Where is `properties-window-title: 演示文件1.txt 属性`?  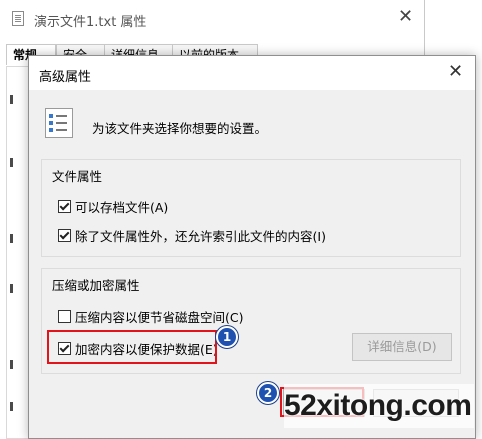 properties-window-title: 演示文件1.txt 属性 is located at coordinates (90, 22).